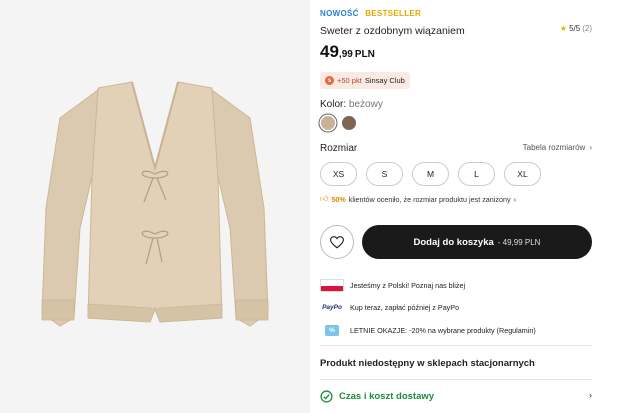 This screenshot has height=413, width=620. I want to click on info-polish-text: Jesteśmy z Polski! Poznaj nas bliżej, so click(408, 285).